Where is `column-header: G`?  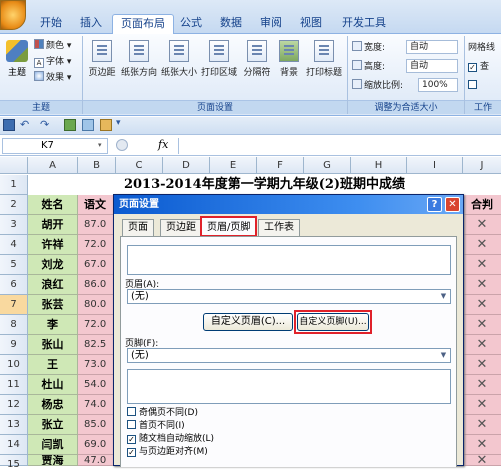
column-header: G is located at coordinates (327, 165).